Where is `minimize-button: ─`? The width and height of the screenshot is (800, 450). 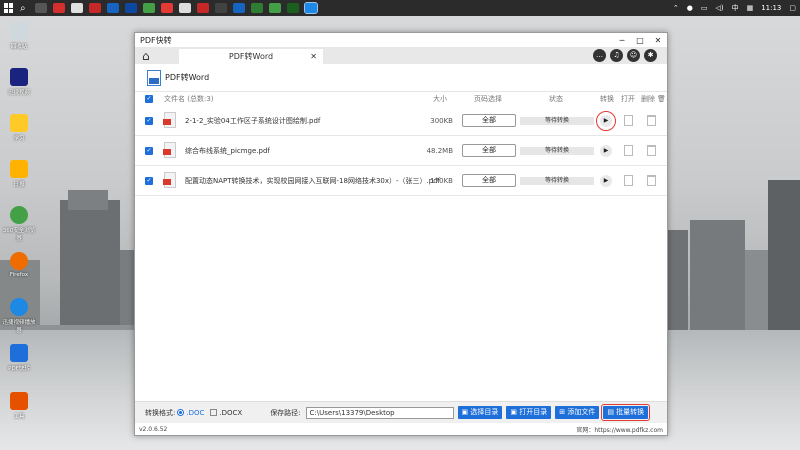 minimize-button: ─ is located at coordinates (622, 40).